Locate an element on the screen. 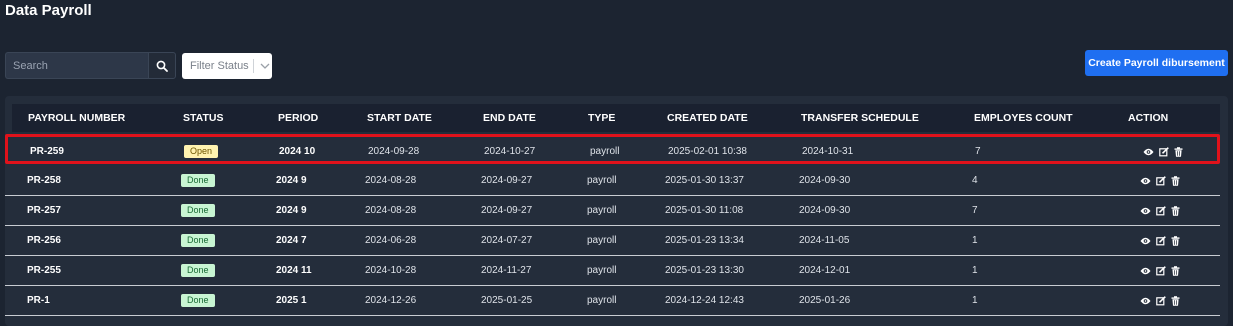 This screenshot has height=326, width=1233. create-payroll-button: Create Payroll dibursement is located at coordinates (1156, 63).